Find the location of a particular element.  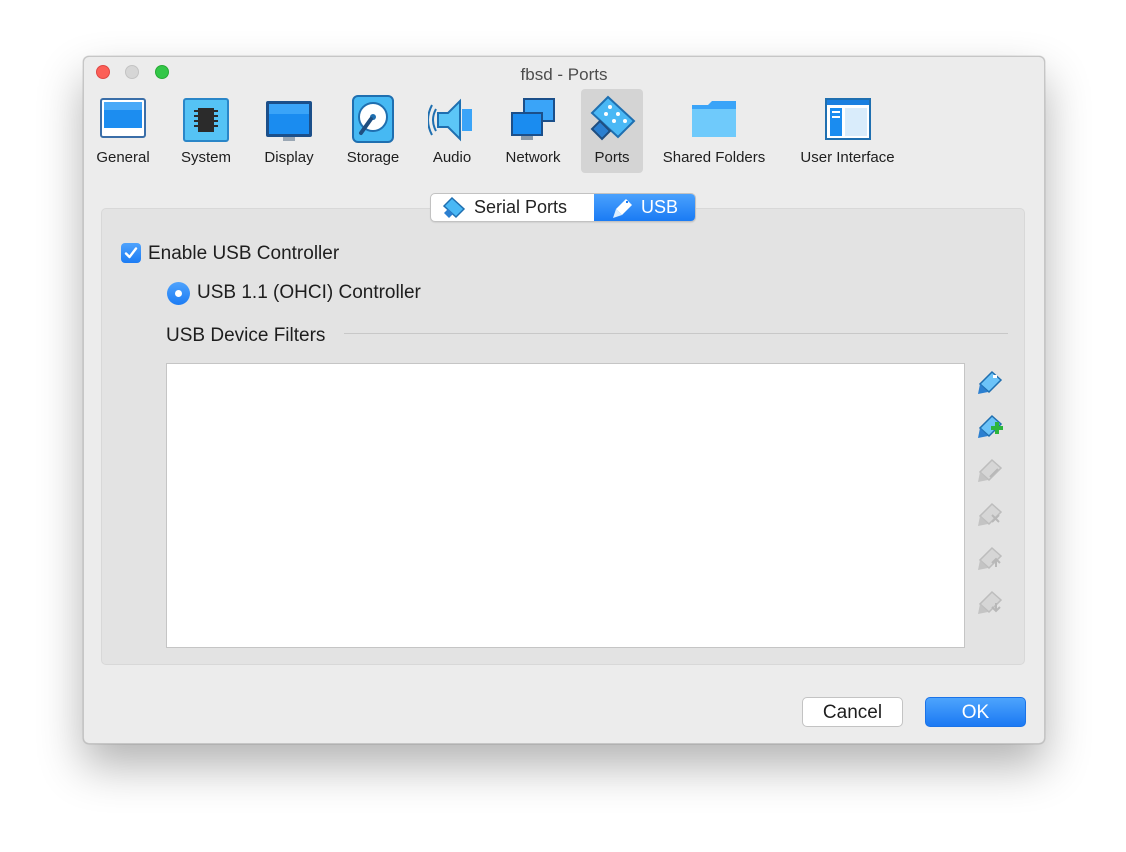

usb11-controller-label: USB 1.1 (OHCI) Controller is located at coordinates (309, 293).